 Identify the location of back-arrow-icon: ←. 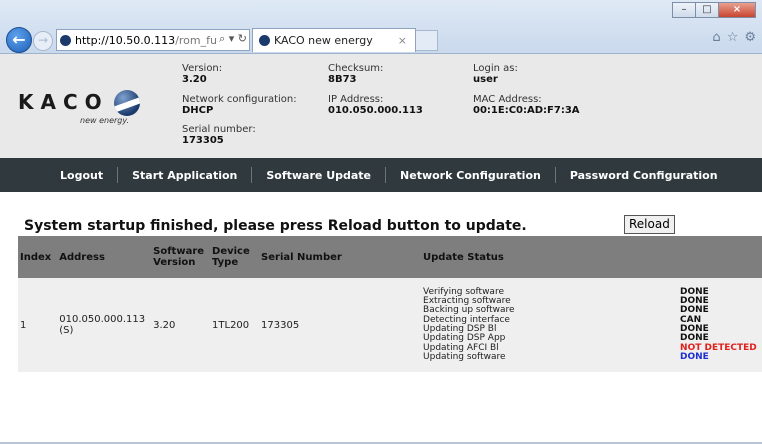
(19, 40).